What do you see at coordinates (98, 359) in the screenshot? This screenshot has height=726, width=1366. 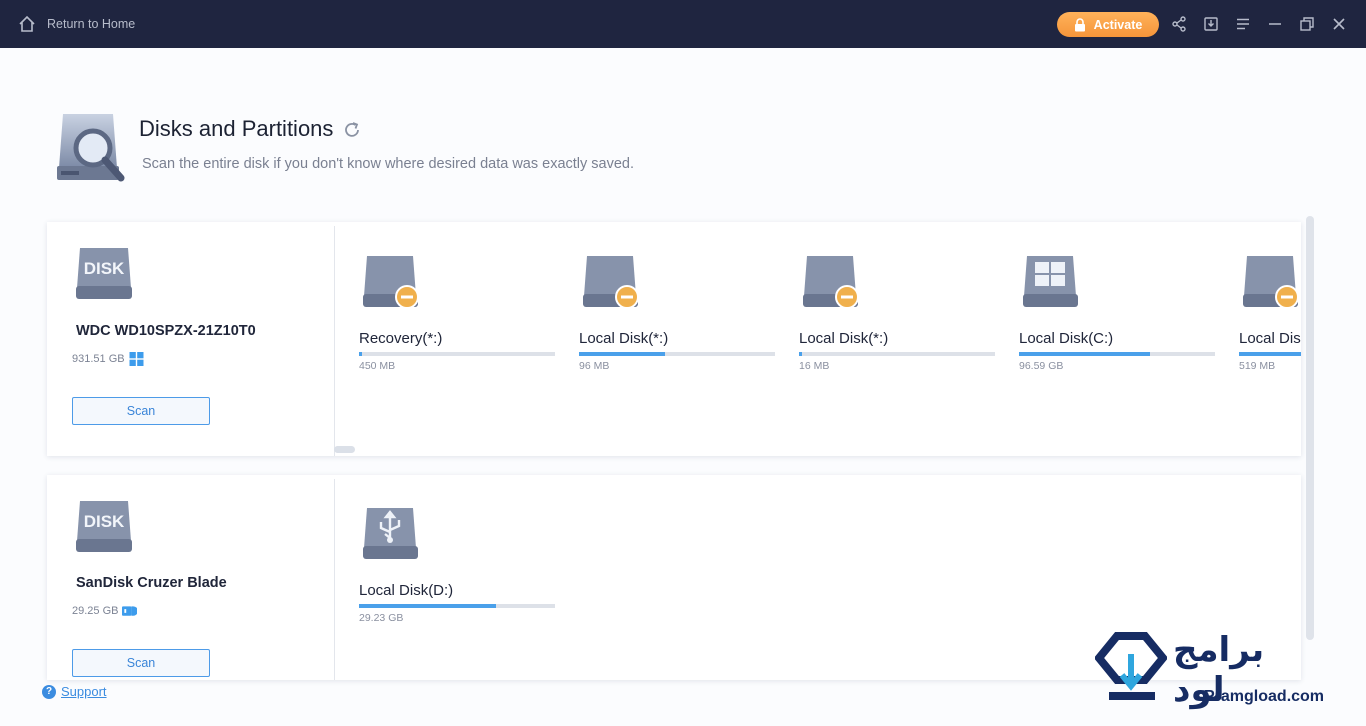 I see `disk-size-value: 931.51 GB` at bounding box center [98, 359].